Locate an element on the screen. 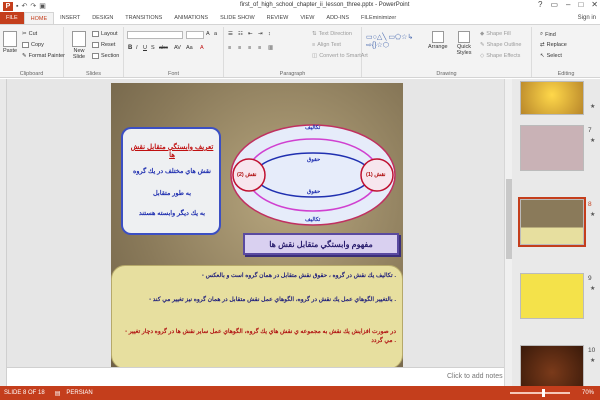 Image resolution: width=600 pixels, height=400 pixels. tab-home: HOME is located at coordinates (39, 18).